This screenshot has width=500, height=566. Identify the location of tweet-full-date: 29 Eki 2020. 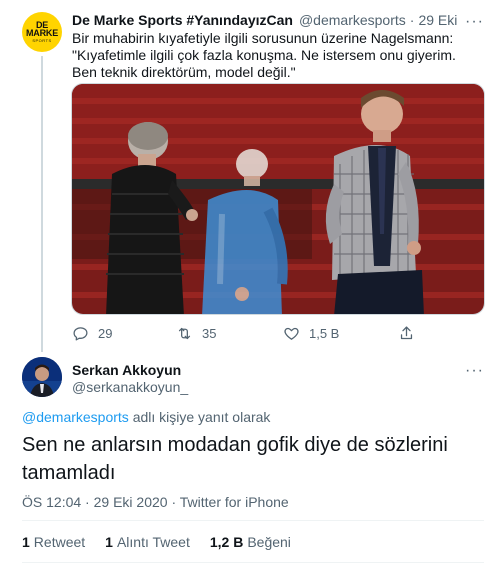
(131, 502).